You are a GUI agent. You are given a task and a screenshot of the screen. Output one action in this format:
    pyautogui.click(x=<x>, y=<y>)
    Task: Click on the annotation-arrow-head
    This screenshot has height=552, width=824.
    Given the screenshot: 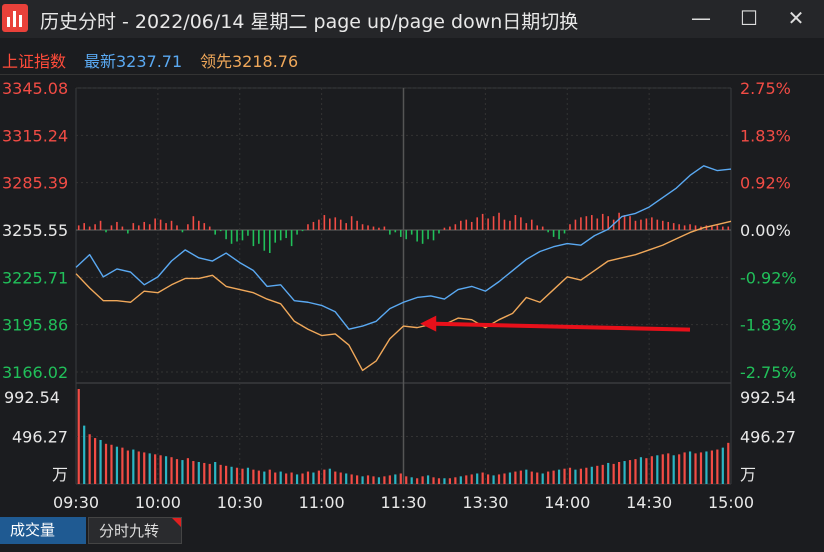 What is the action you would take?
    pyautogui.click(x=428, y=323)
    